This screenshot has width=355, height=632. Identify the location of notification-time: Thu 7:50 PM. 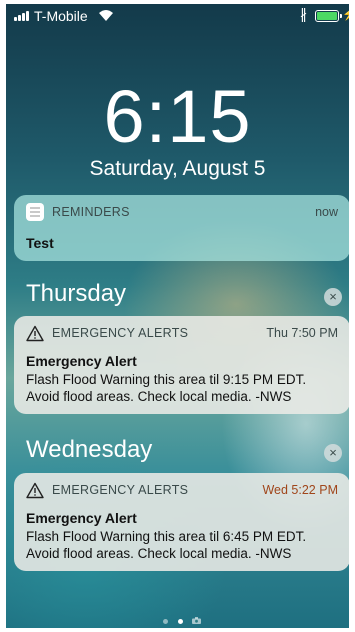
(302, 333).